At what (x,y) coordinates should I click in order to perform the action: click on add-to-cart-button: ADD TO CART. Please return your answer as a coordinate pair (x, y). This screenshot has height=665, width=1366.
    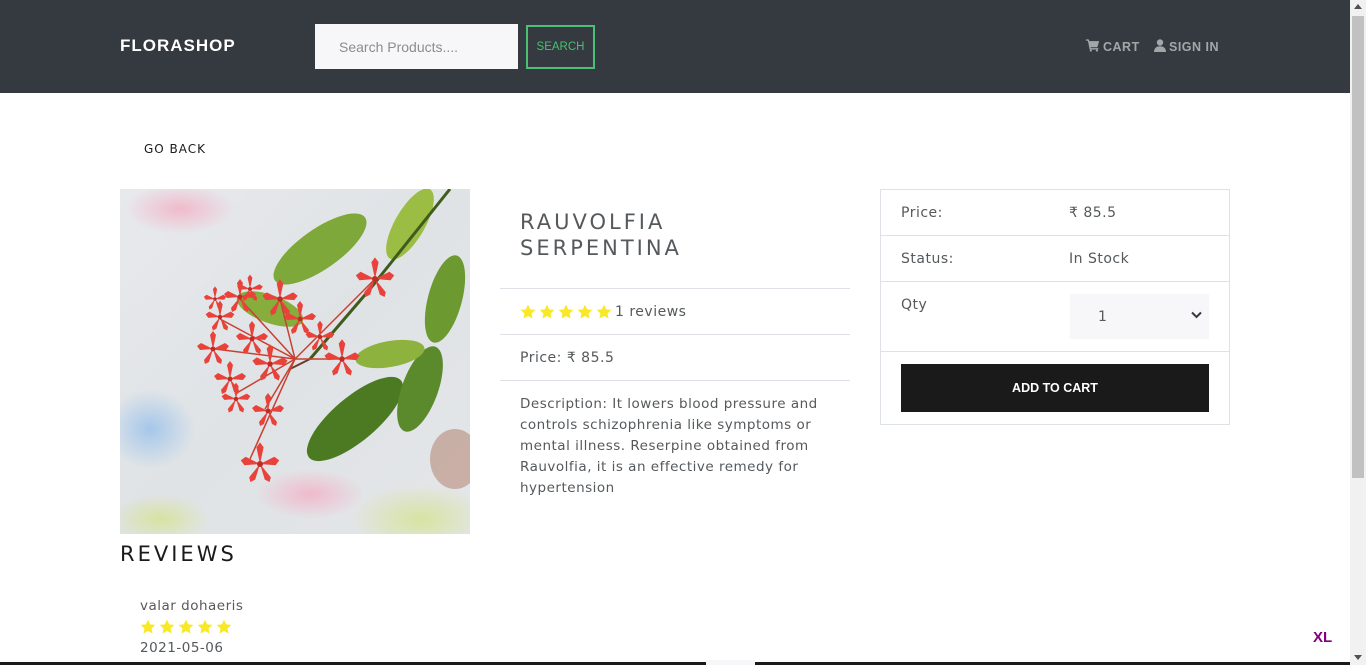
    Looking at the image, I should click on (1055, 388).